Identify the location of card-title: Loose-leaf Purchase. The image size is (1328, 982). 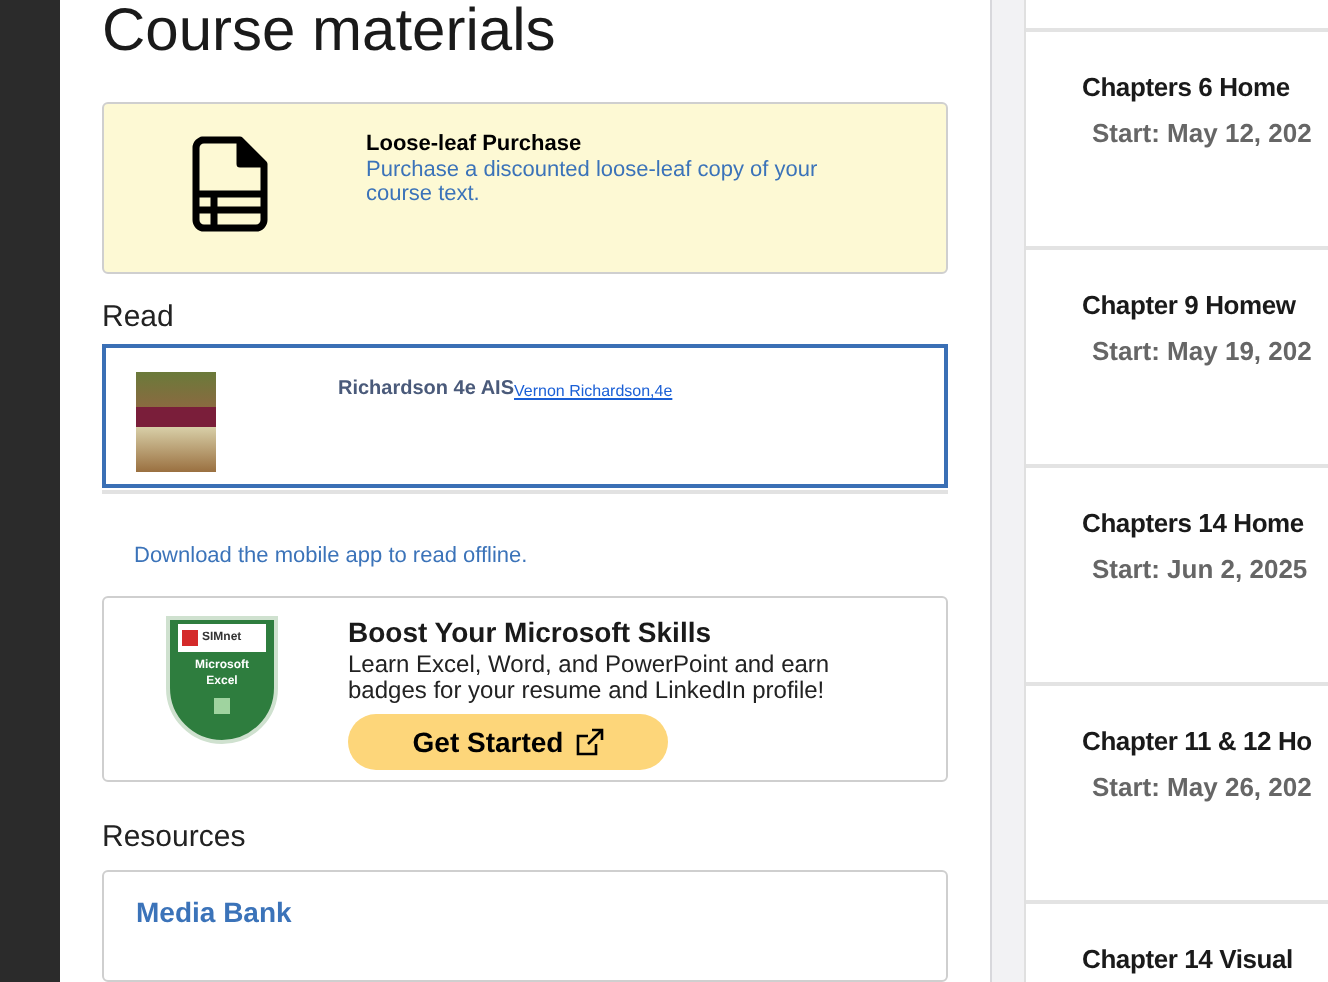
(475, 144).